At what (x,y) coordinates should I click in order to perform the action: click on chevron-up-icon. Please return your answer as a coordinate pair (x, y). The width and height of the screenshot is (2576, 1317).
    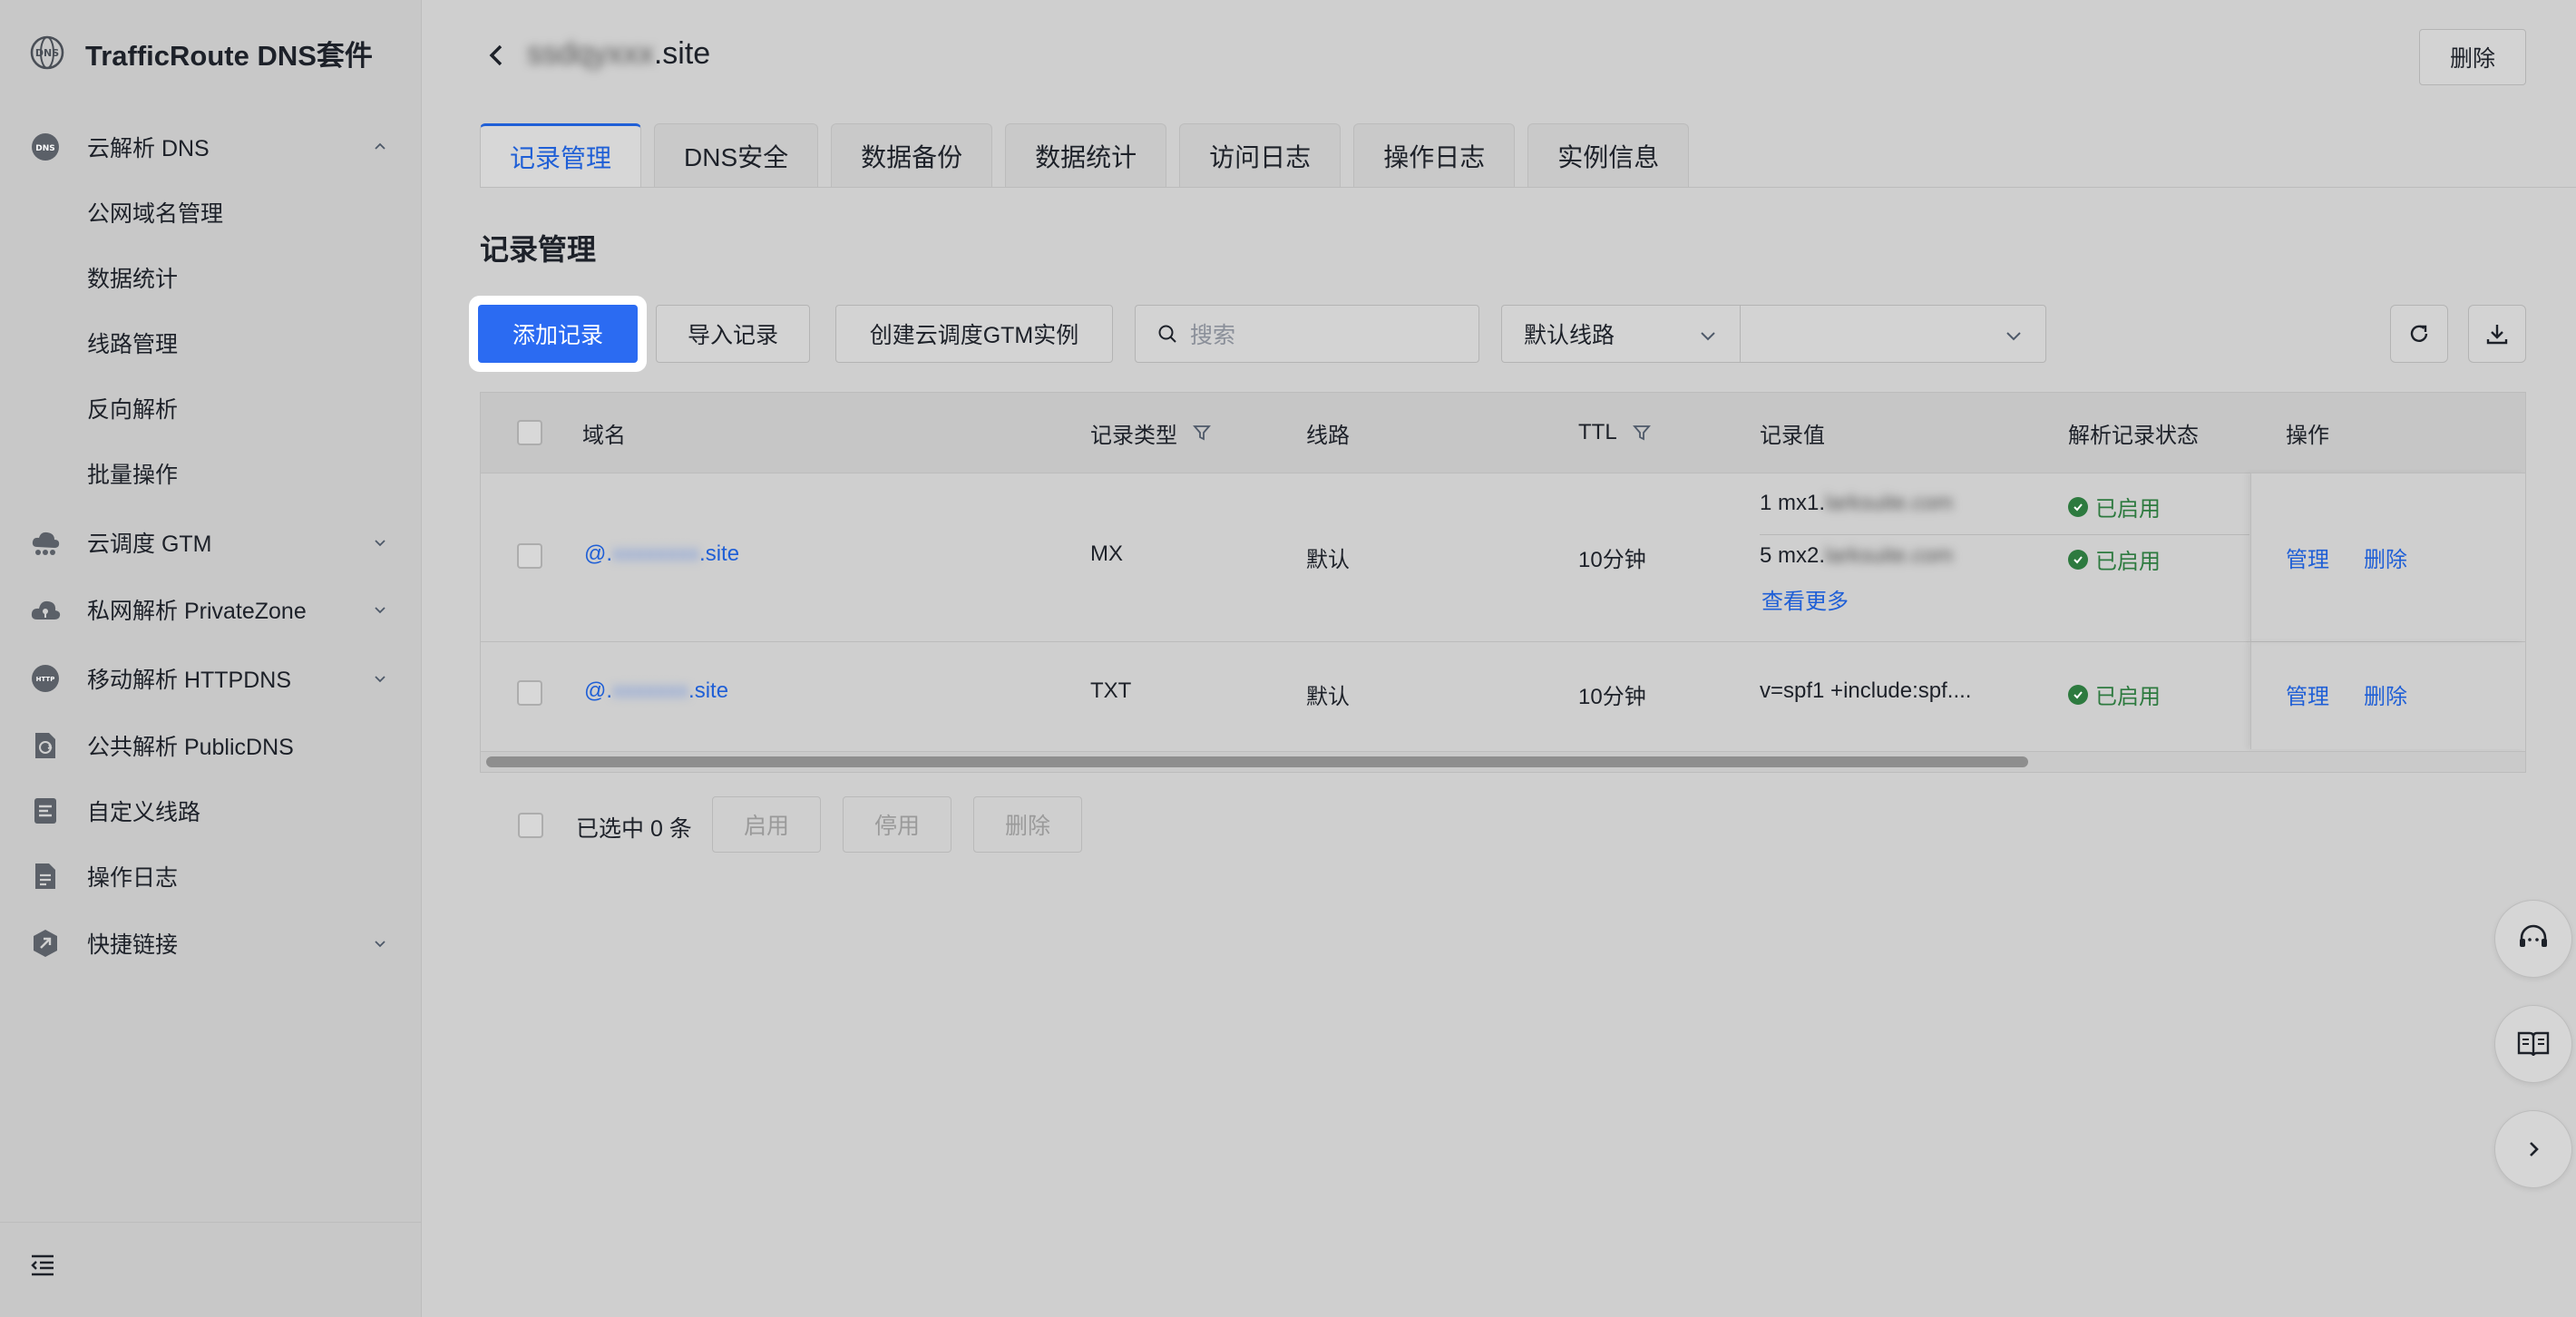
    Looking at the image, I should click on (380, 146).